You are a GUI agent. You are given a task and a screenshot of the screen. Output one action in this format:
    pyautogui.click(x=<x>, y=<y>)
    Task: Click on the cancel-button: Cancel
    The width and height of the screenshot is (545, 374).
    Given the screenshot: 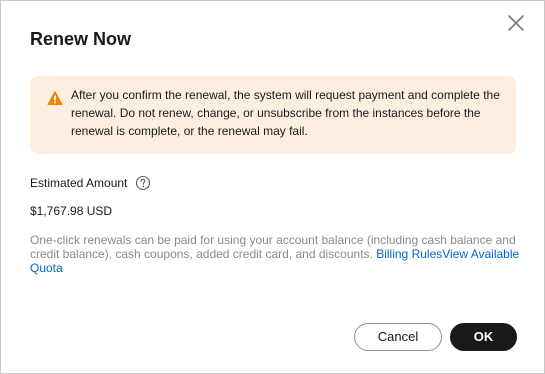 What is the action you would take?
    pyautogui.click(x=398, y=337)
    